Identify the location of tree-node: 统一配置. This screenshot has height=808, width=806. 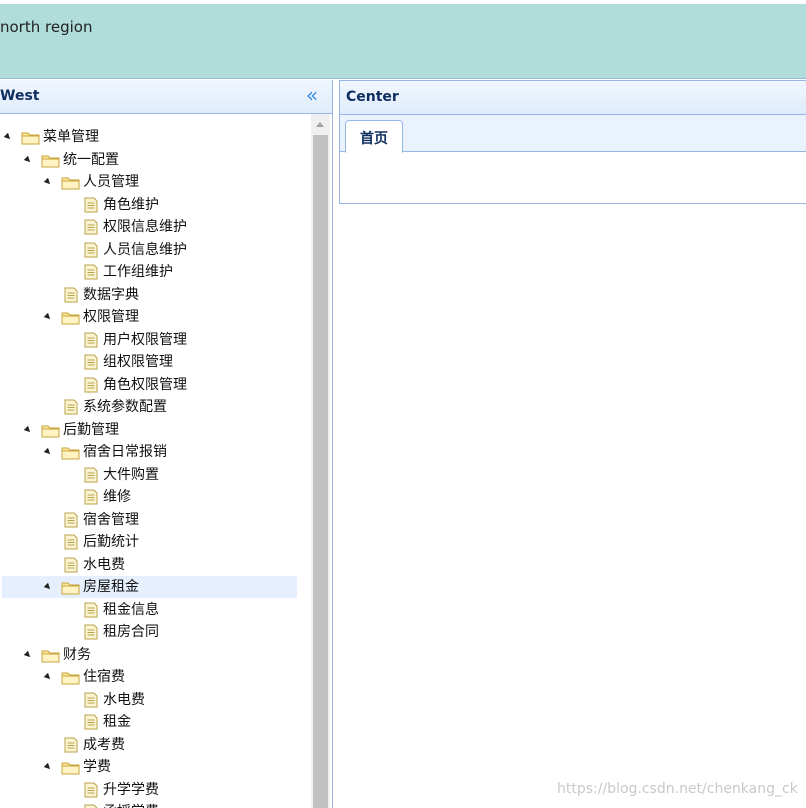
(155, 160).